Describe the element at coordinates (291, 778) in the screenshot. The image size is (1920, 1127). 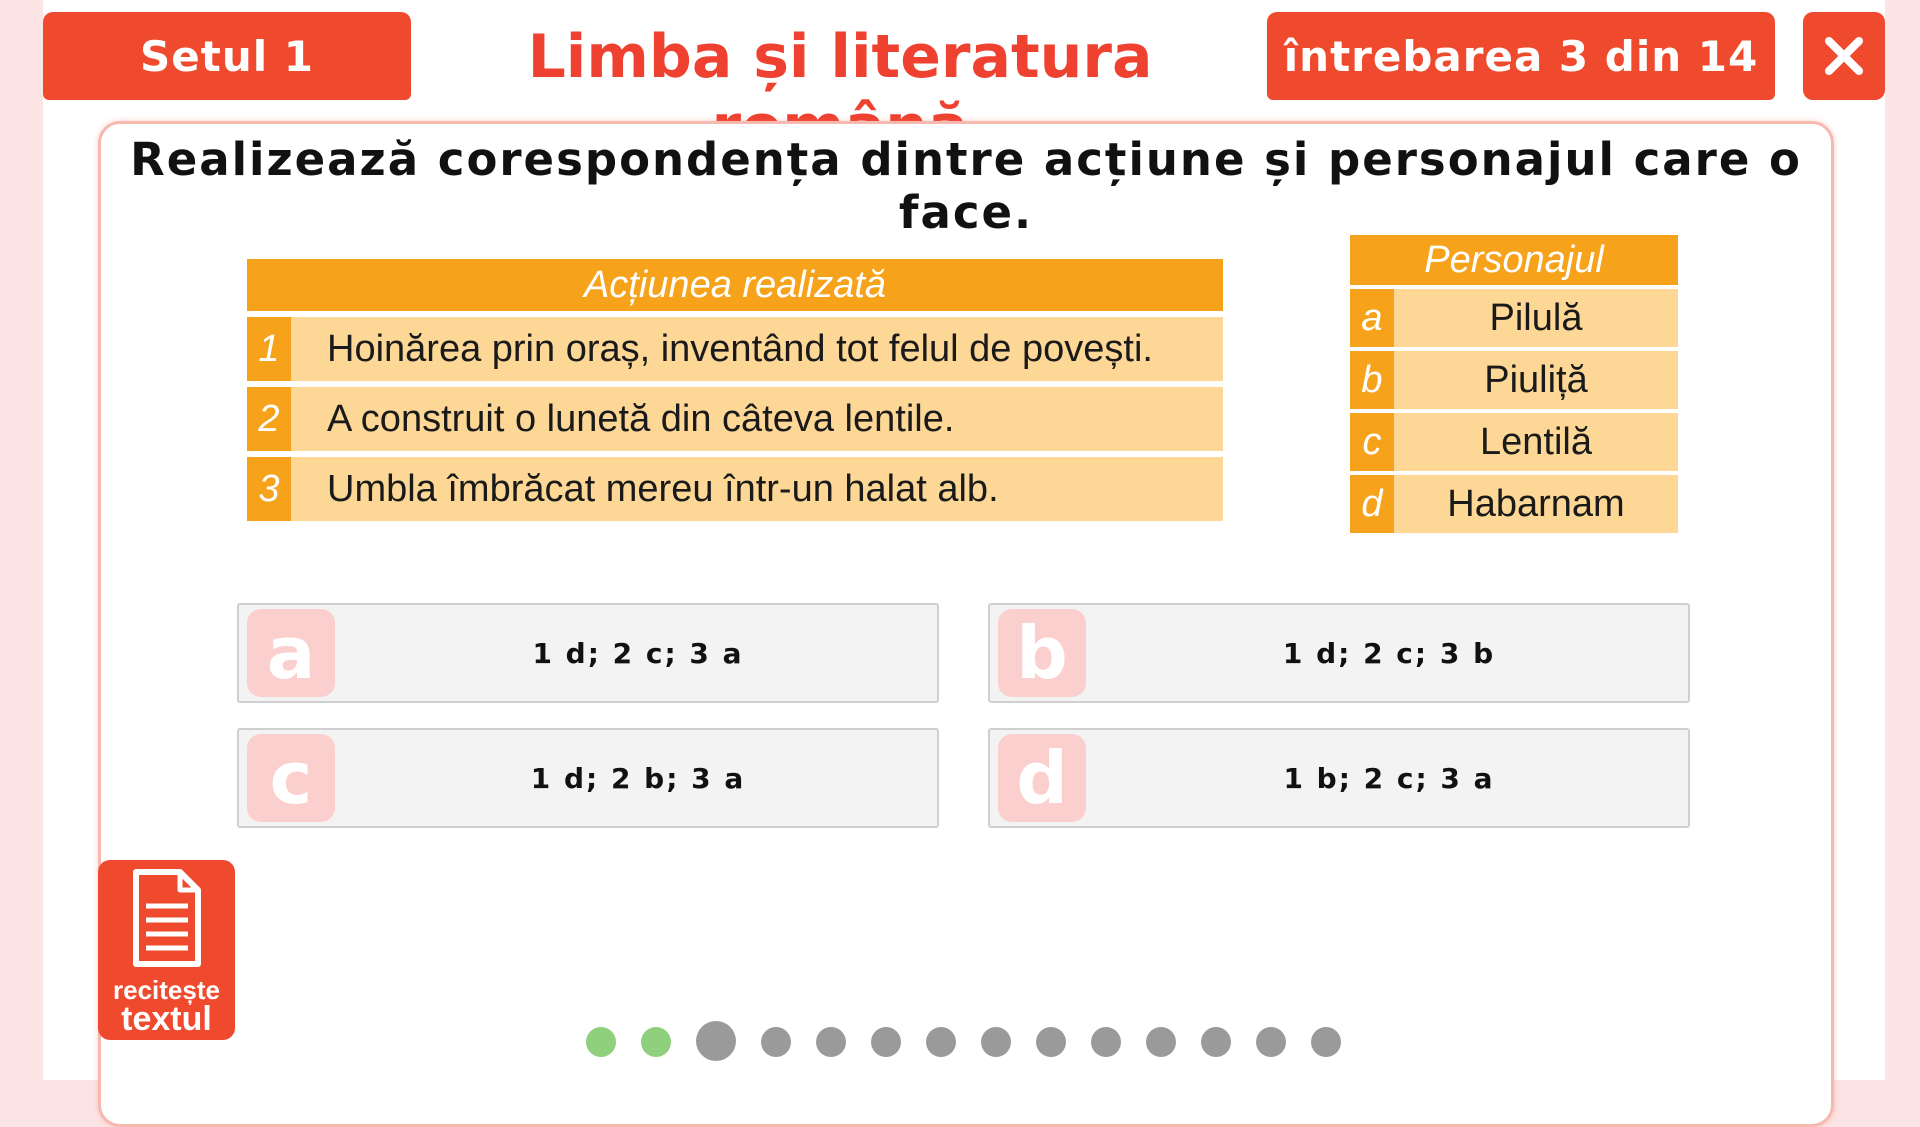
I see `option-letter-badge: c` at that location.